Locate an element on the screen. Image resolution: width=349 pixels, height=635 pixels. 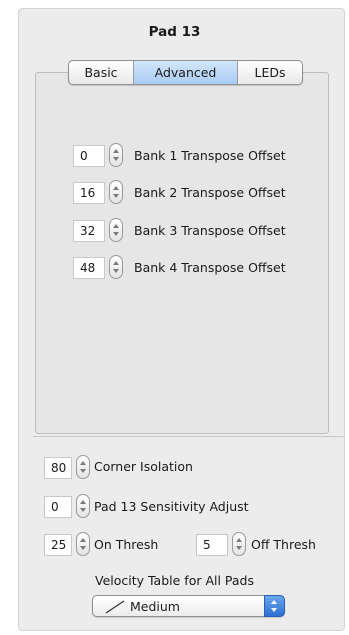
velocity-table-label: Velocity Table for All Pads is located at coordinates (174, 580).